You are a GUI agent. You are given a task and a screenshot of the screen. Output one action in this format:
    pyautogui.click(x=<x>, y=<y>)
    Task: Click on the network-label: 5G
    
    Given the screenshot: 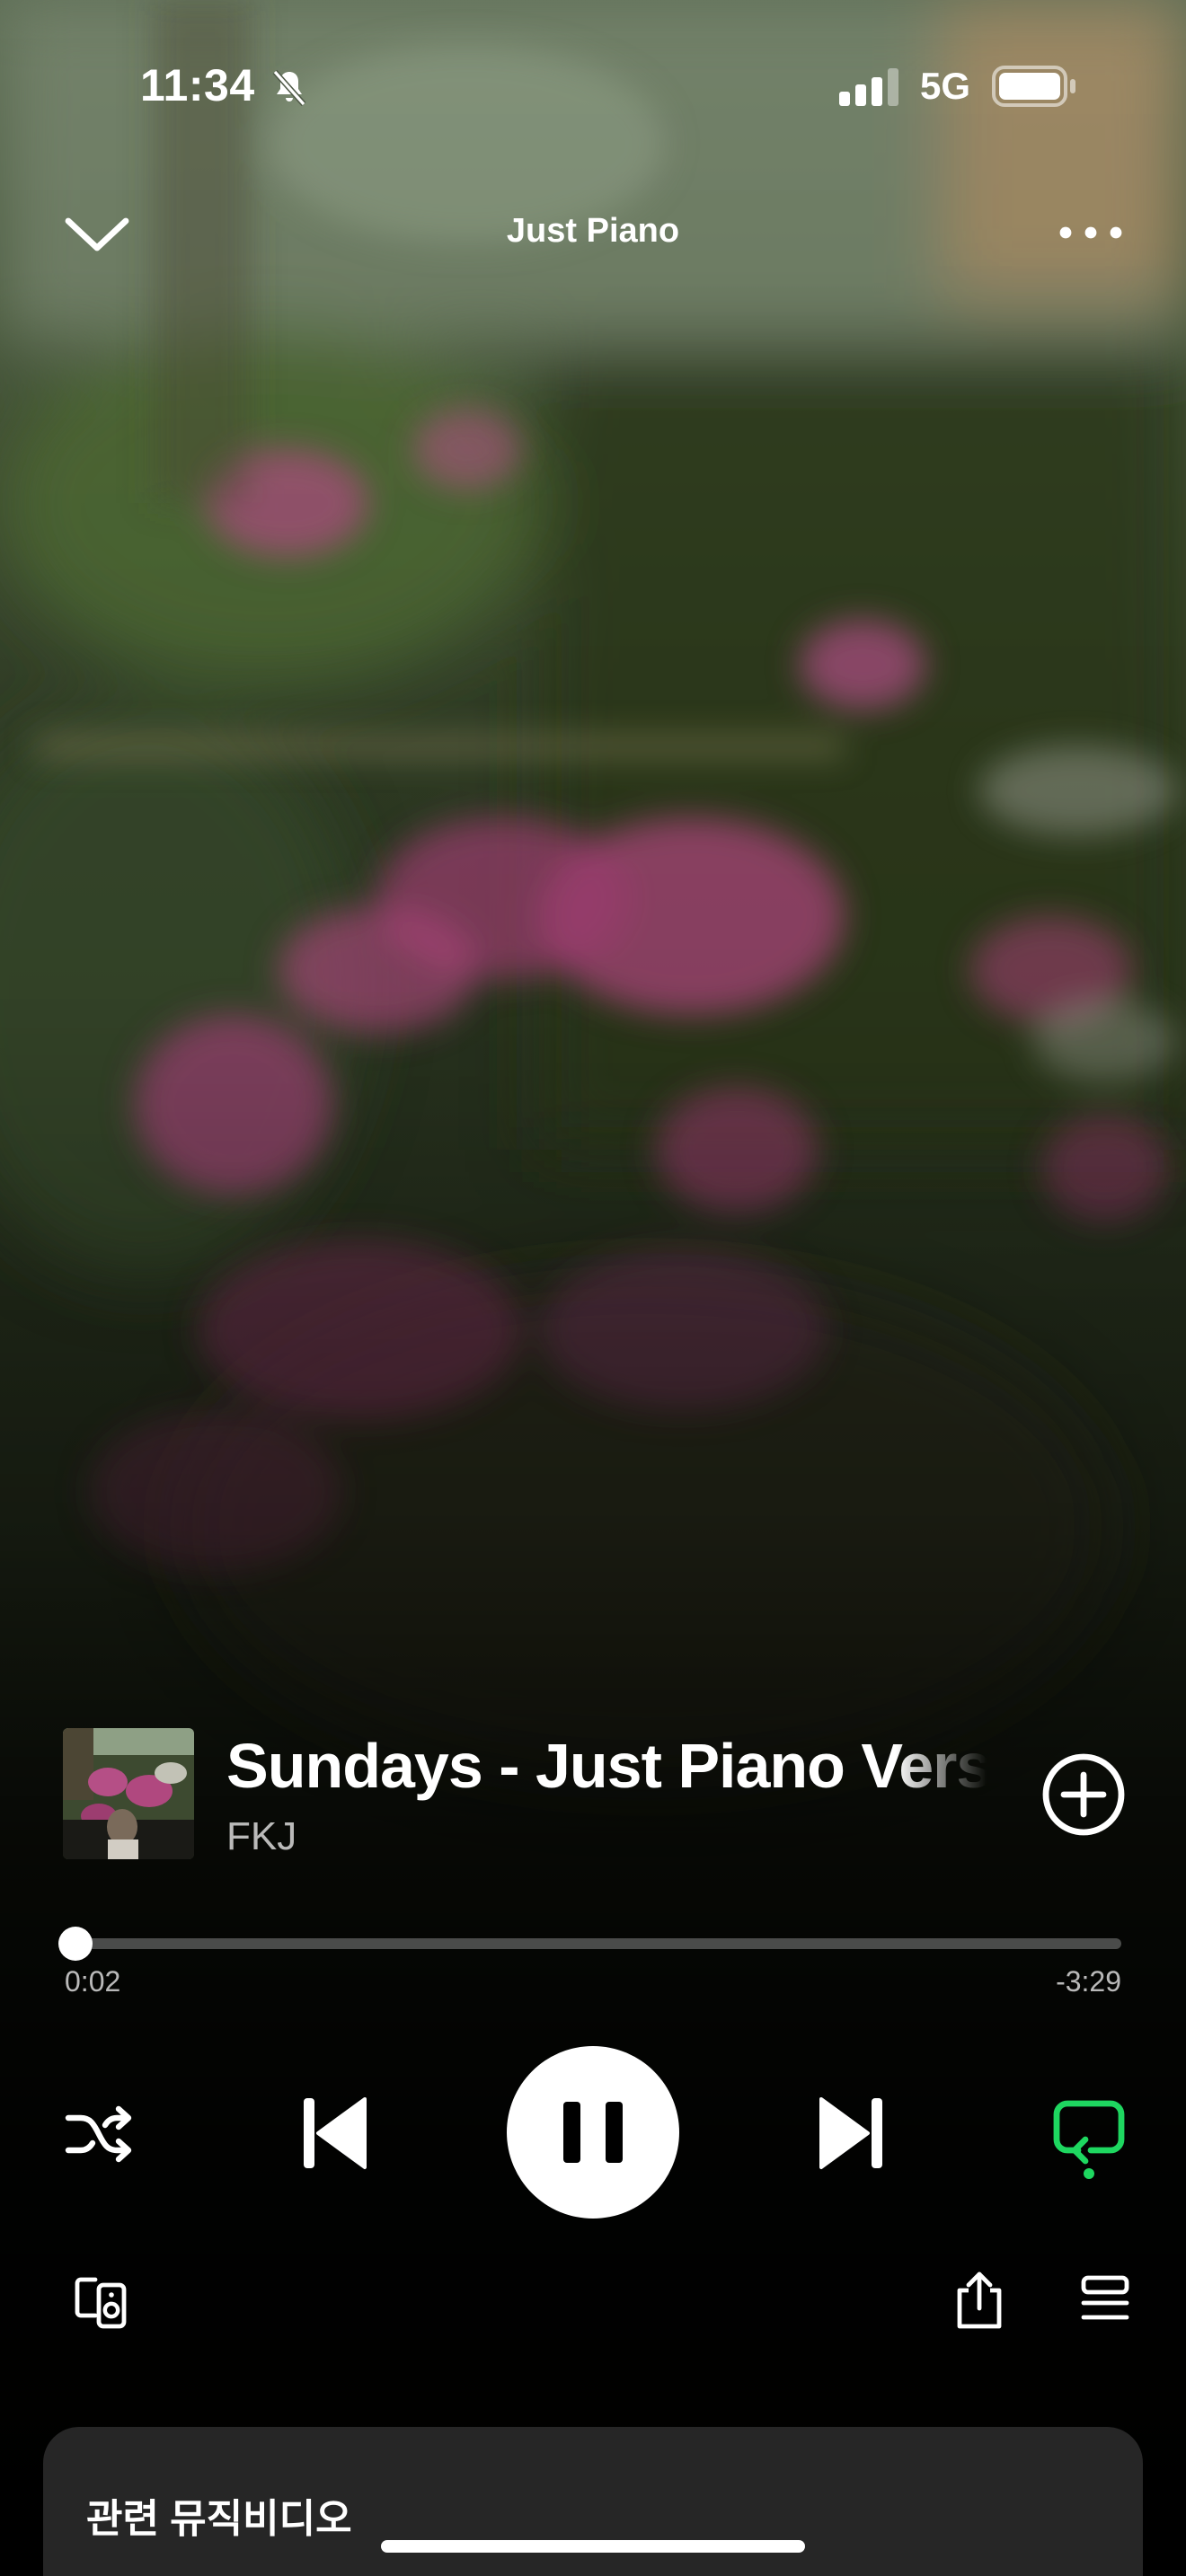 What is the action you would take?
    pyautogui.click(x=945, y=86)
    